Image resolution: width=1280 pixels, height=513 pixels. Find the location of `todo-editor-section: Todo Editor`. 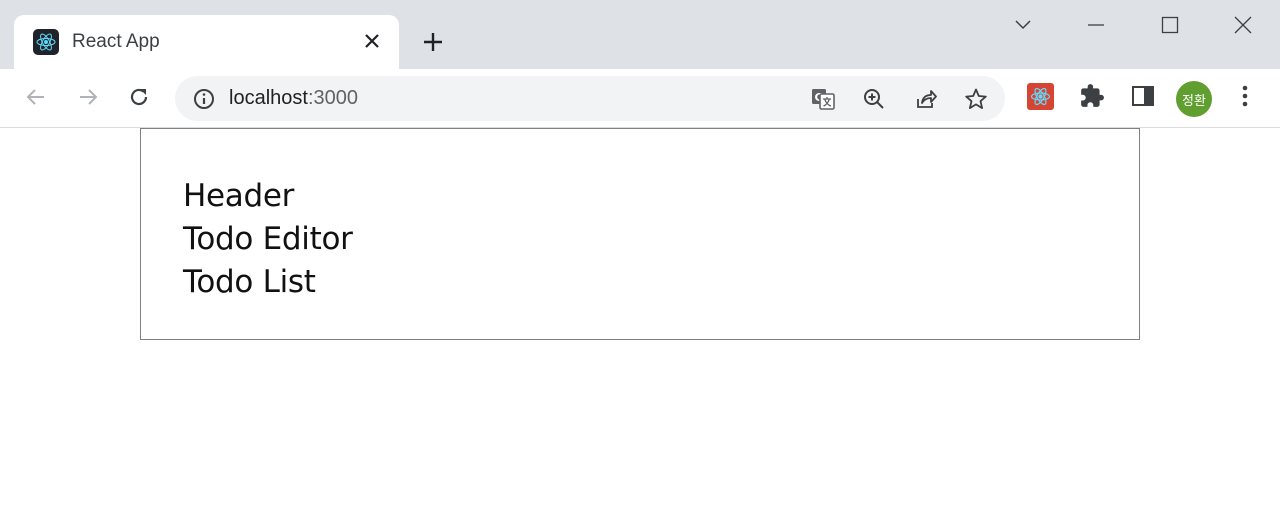

todo-editor-section: Todo Editor is located at coordinates (268, 239).